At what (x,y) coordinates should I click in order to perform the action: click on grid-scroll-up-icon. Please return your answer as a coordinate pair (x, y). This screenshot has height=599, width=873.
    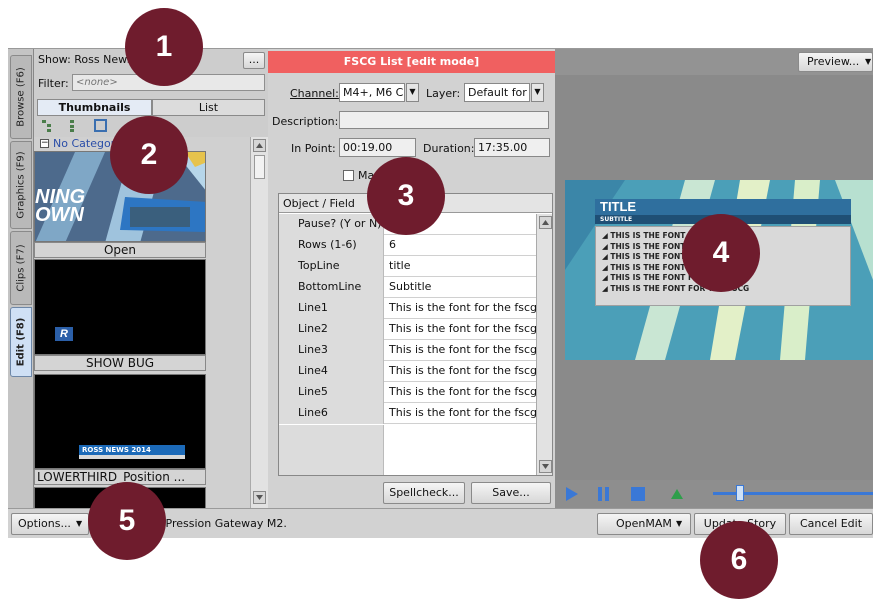
    Looking at the image, I should click on (545, 222).